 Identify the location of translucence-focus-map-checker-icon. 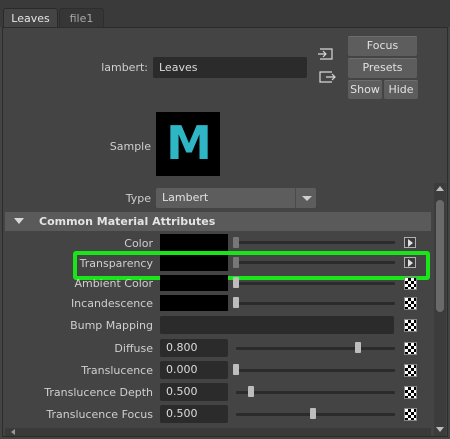
(410, 414).